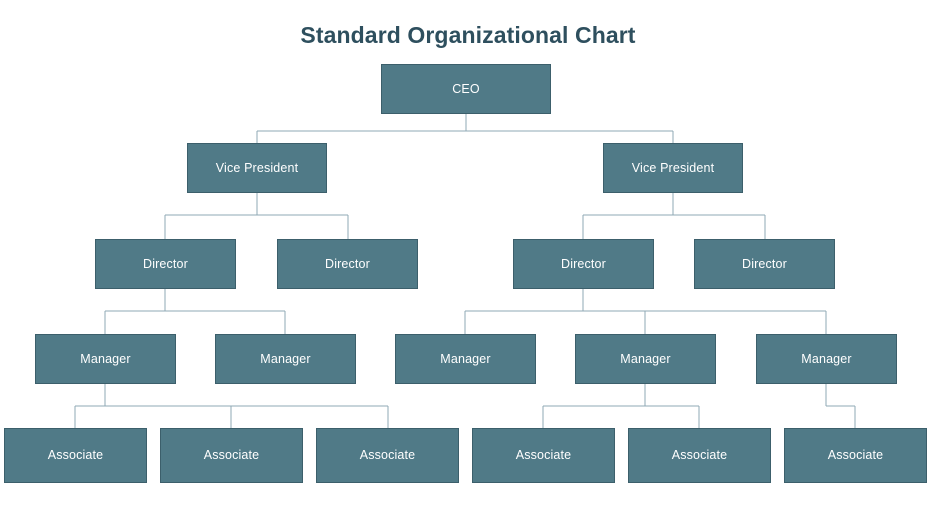  I want to click on node-director-1-label: Director, so click(165, 263).